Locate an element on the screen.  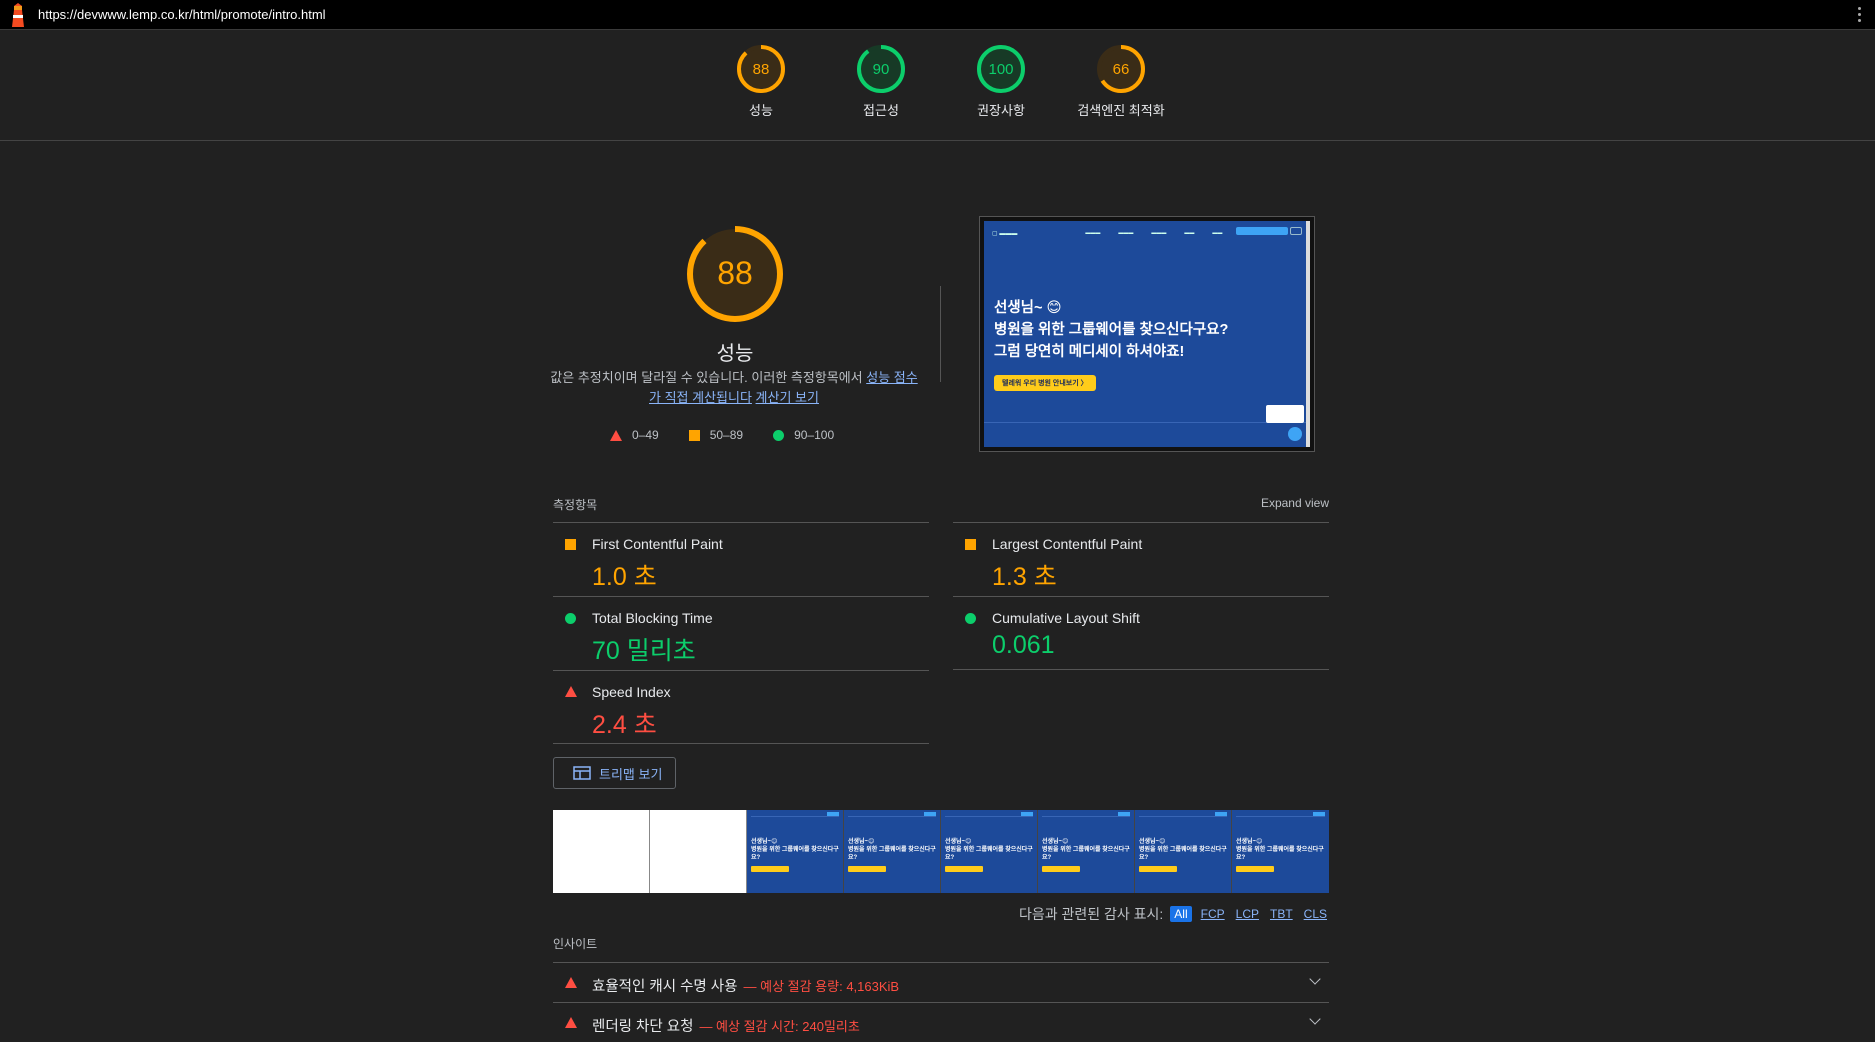
metric-fcp: First Contentful Paint 1.0 초 is located at coordinates (741, 559).